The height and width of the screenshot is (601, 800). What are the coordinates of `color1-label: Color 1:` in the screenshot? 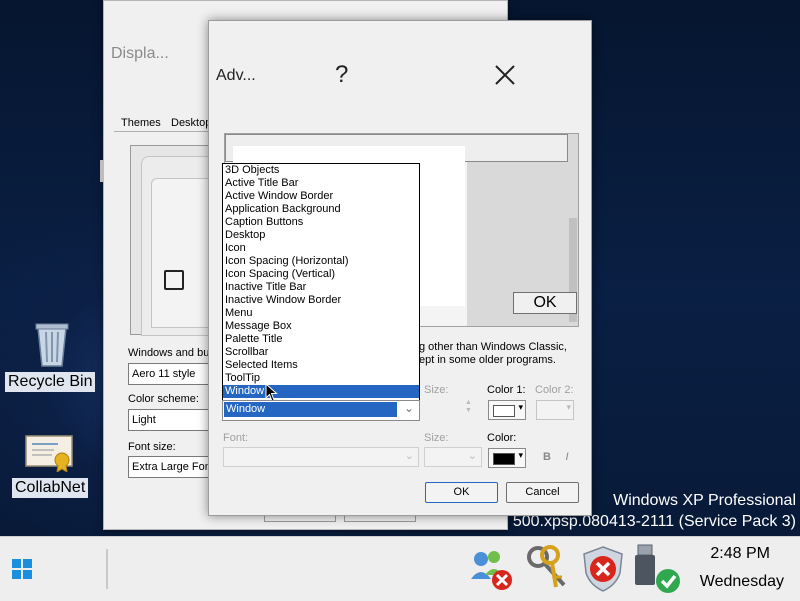 It's located at (506, 390).